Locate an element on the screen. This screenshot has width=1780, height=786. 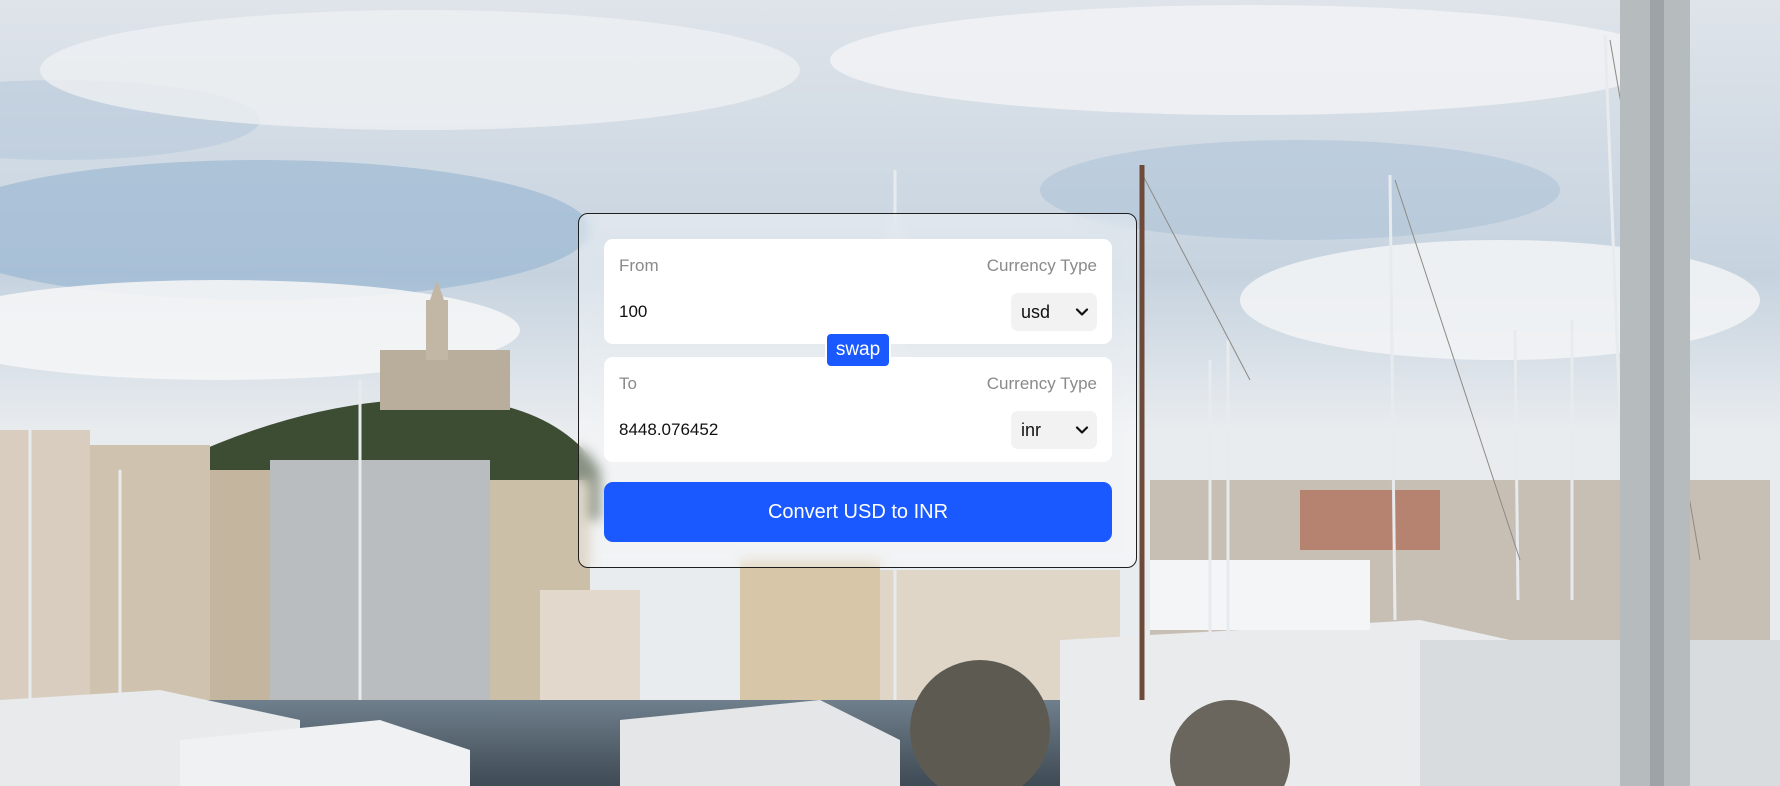
from-currency-type-label: Currency Type is located at coordinates (1041, 265).